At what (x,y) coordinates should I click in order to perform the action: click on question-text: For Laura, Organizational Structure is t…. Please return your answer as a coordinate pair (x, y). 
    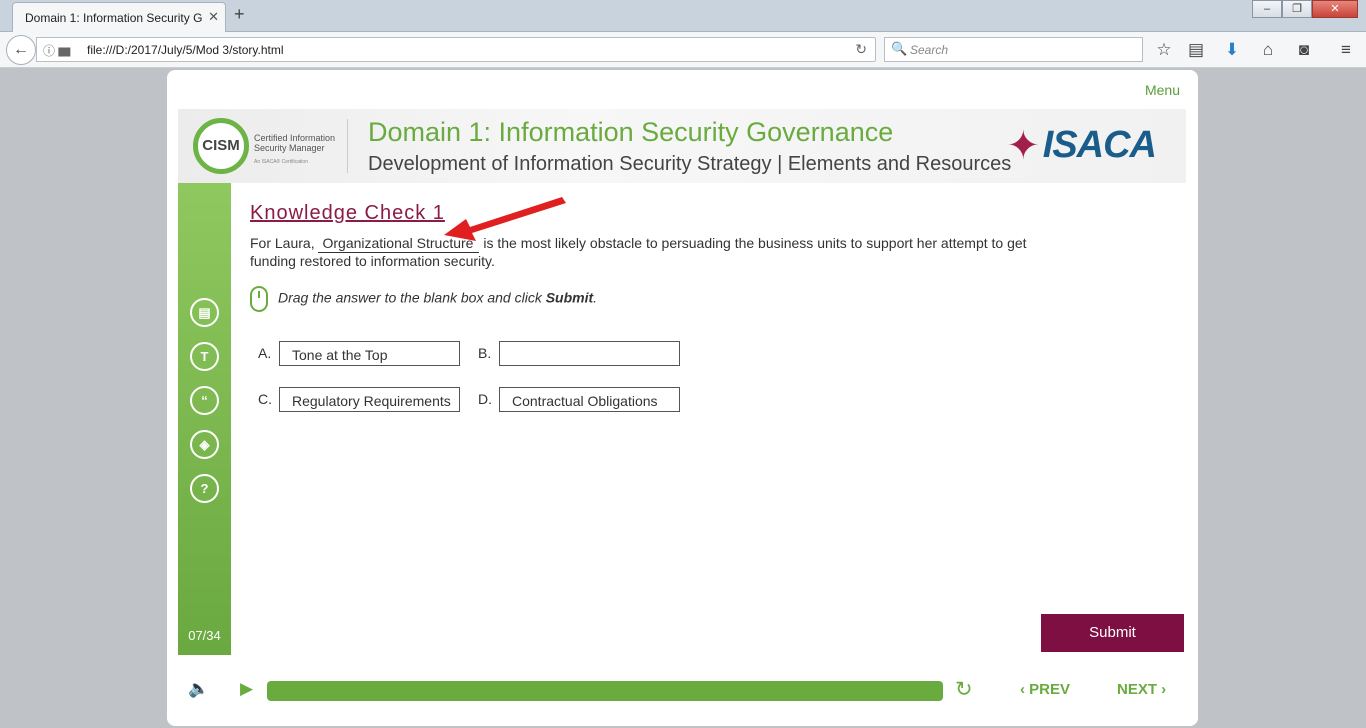
    Looking at the image, I should click on (645, 252).